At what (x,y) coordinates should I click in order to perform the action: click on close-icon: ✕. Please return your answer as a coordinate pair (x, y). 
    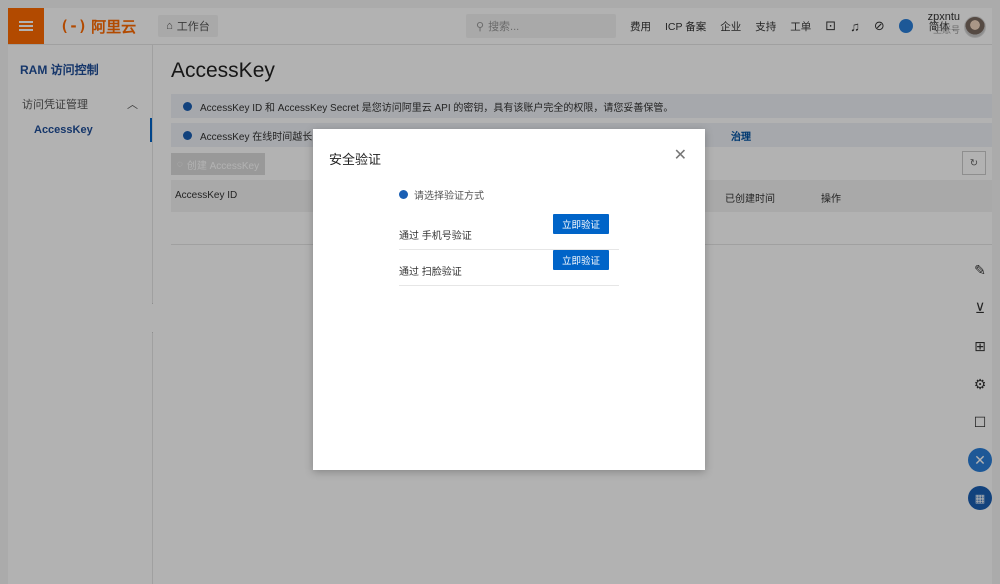
    Looking at the image, I should click on (680, 155).